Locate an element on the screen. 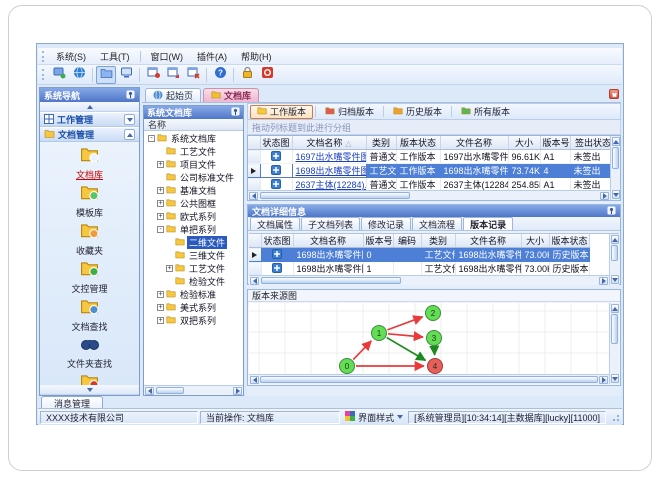 The height and width of the screenshot is (477, 660). tree-item: - 系统文档库 is located at coordinates (193, 138).